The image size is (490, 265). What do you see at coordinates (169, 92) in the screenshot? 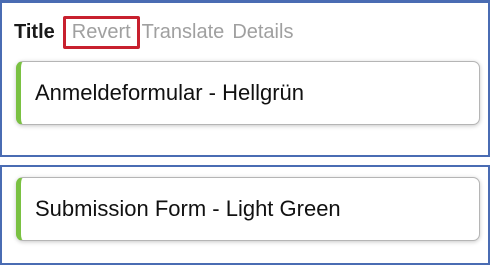
I see `source-title-value: Anmeldeformular - Hellgrün` at bounding box center [169, 92].